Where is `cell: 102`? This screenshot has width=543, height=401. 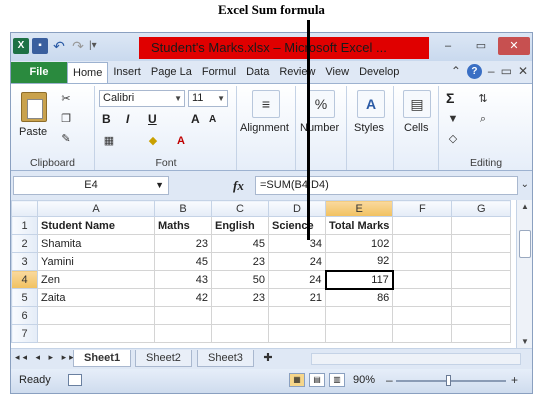
cell: 102 is located at coordinates (359, 243).